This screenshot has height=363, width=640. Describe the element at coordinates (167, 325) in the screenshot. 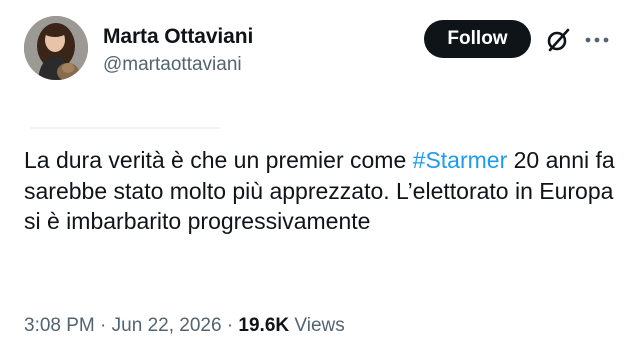

I see `tweet-date: Jun 22, 2026` at that location.